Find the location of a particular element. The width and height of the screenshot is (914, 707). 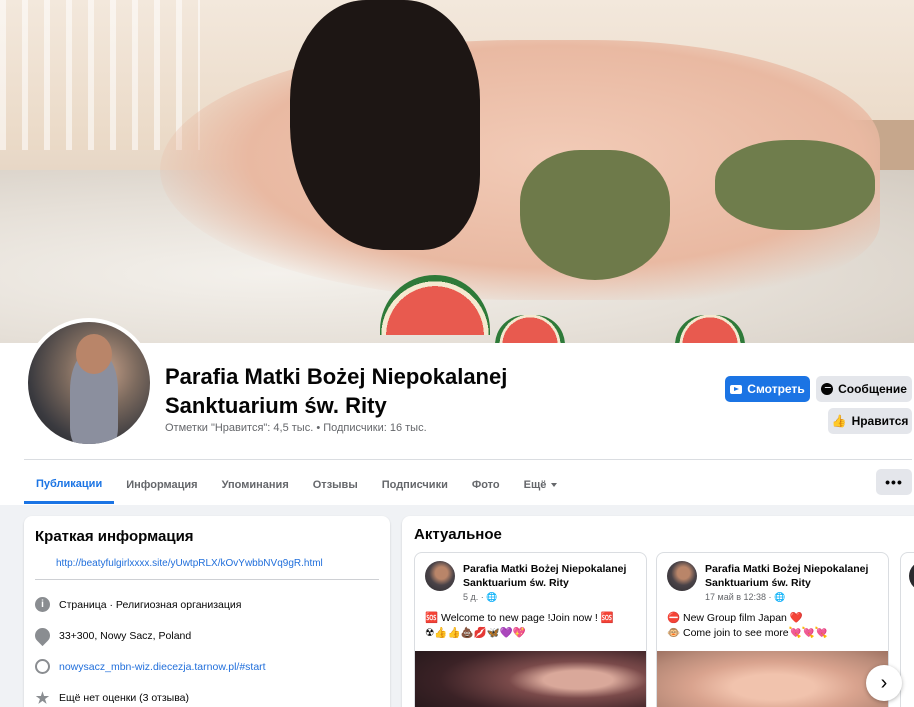

caret-down-icon is located at coordinates (554, 485).